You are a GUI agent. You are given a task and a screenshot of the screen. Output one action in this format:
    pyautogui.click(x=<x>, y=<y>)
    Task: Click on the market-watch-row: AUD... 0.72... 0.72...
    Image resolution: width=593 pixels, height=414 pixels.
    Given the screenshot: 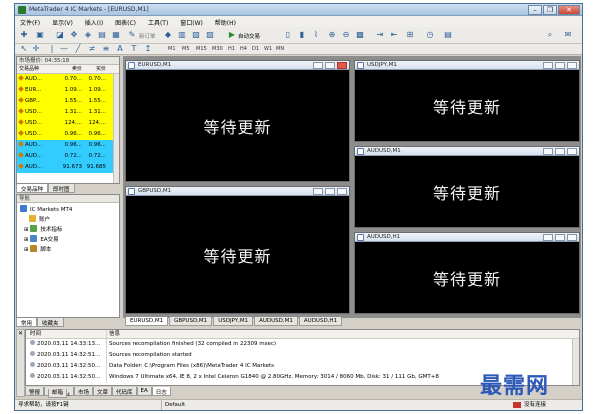 What is the action you would take?
    pyautogui.click(x=68, y=156)
    